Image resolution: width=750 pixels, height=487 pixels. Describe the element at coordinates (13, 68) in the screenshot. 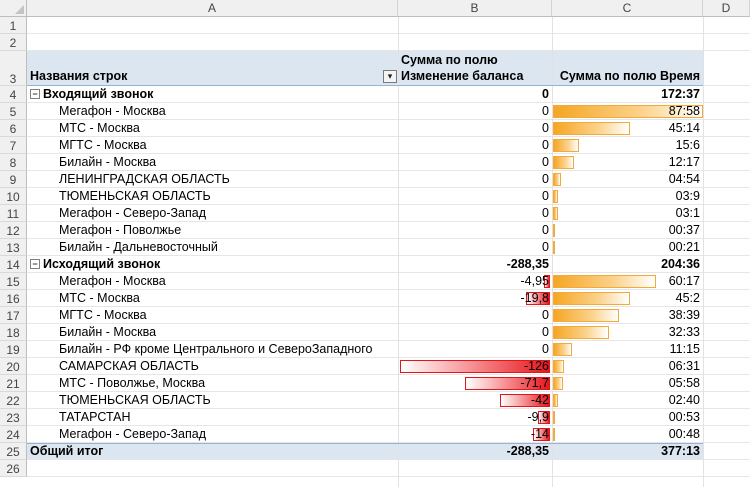

I see `row-header-3: 3` at that location.